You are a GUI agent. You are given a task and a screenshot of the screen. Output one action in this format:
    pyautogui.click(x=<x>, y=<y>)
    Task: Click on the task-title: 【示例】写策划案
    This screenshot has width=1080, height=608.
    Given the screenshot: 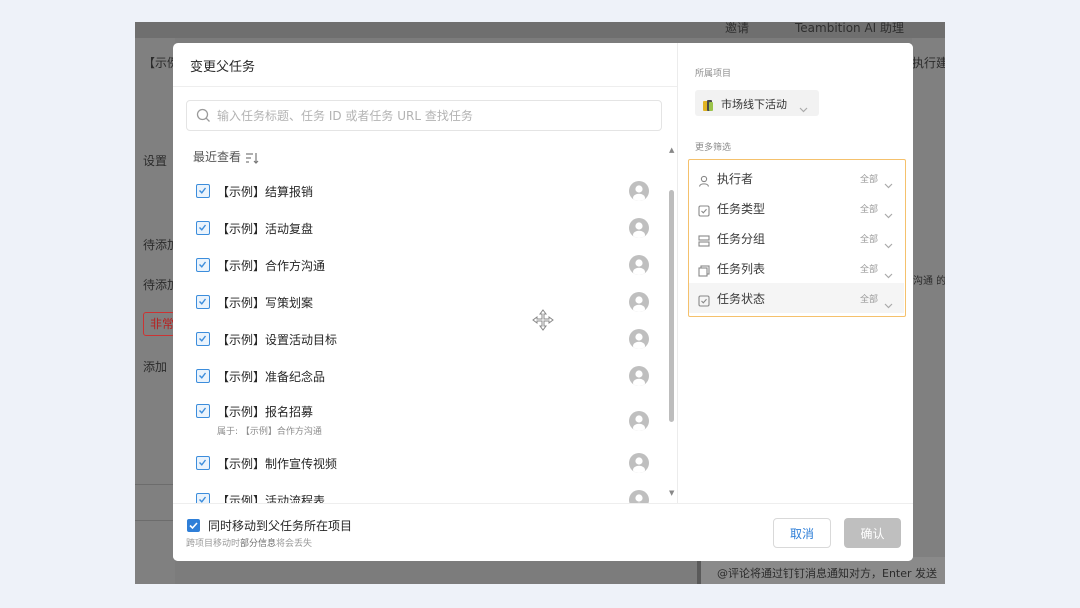 What is the action you would take?
    pyautogui.click(x=265, y=303)
    